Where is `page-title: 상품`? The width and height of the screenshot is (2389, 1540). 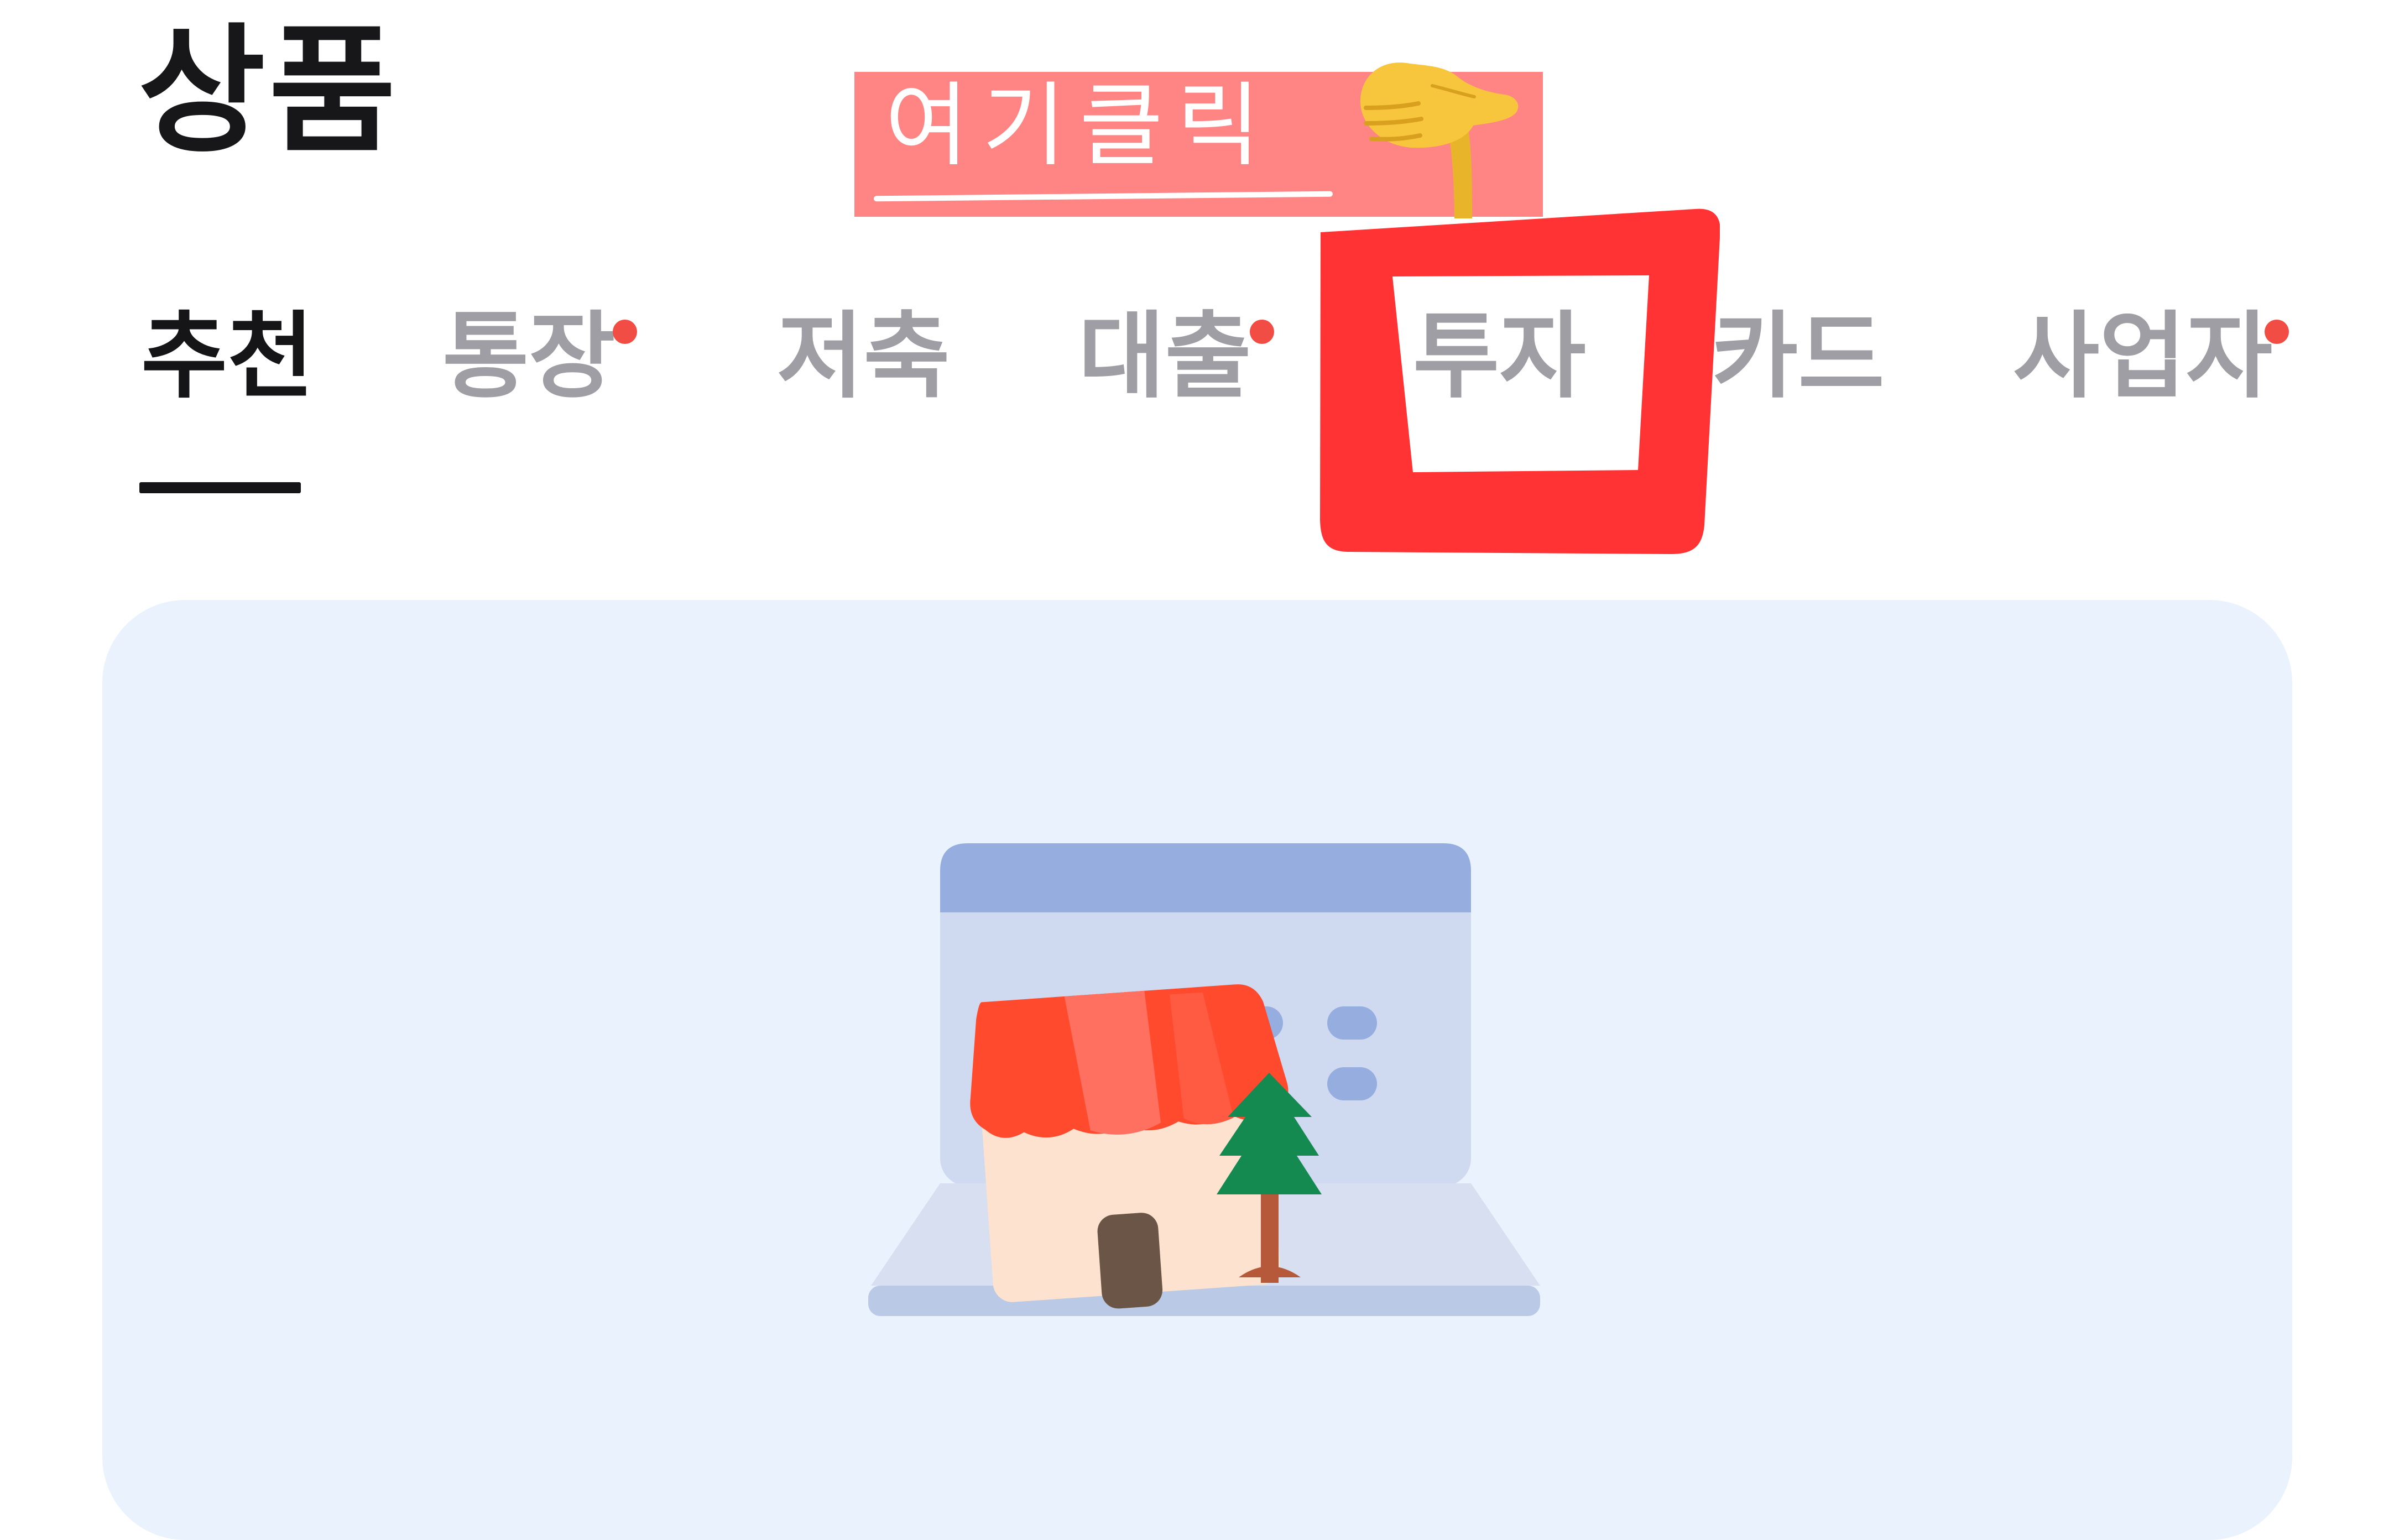
page-title: 상품 is located at coordinates (268, 91).